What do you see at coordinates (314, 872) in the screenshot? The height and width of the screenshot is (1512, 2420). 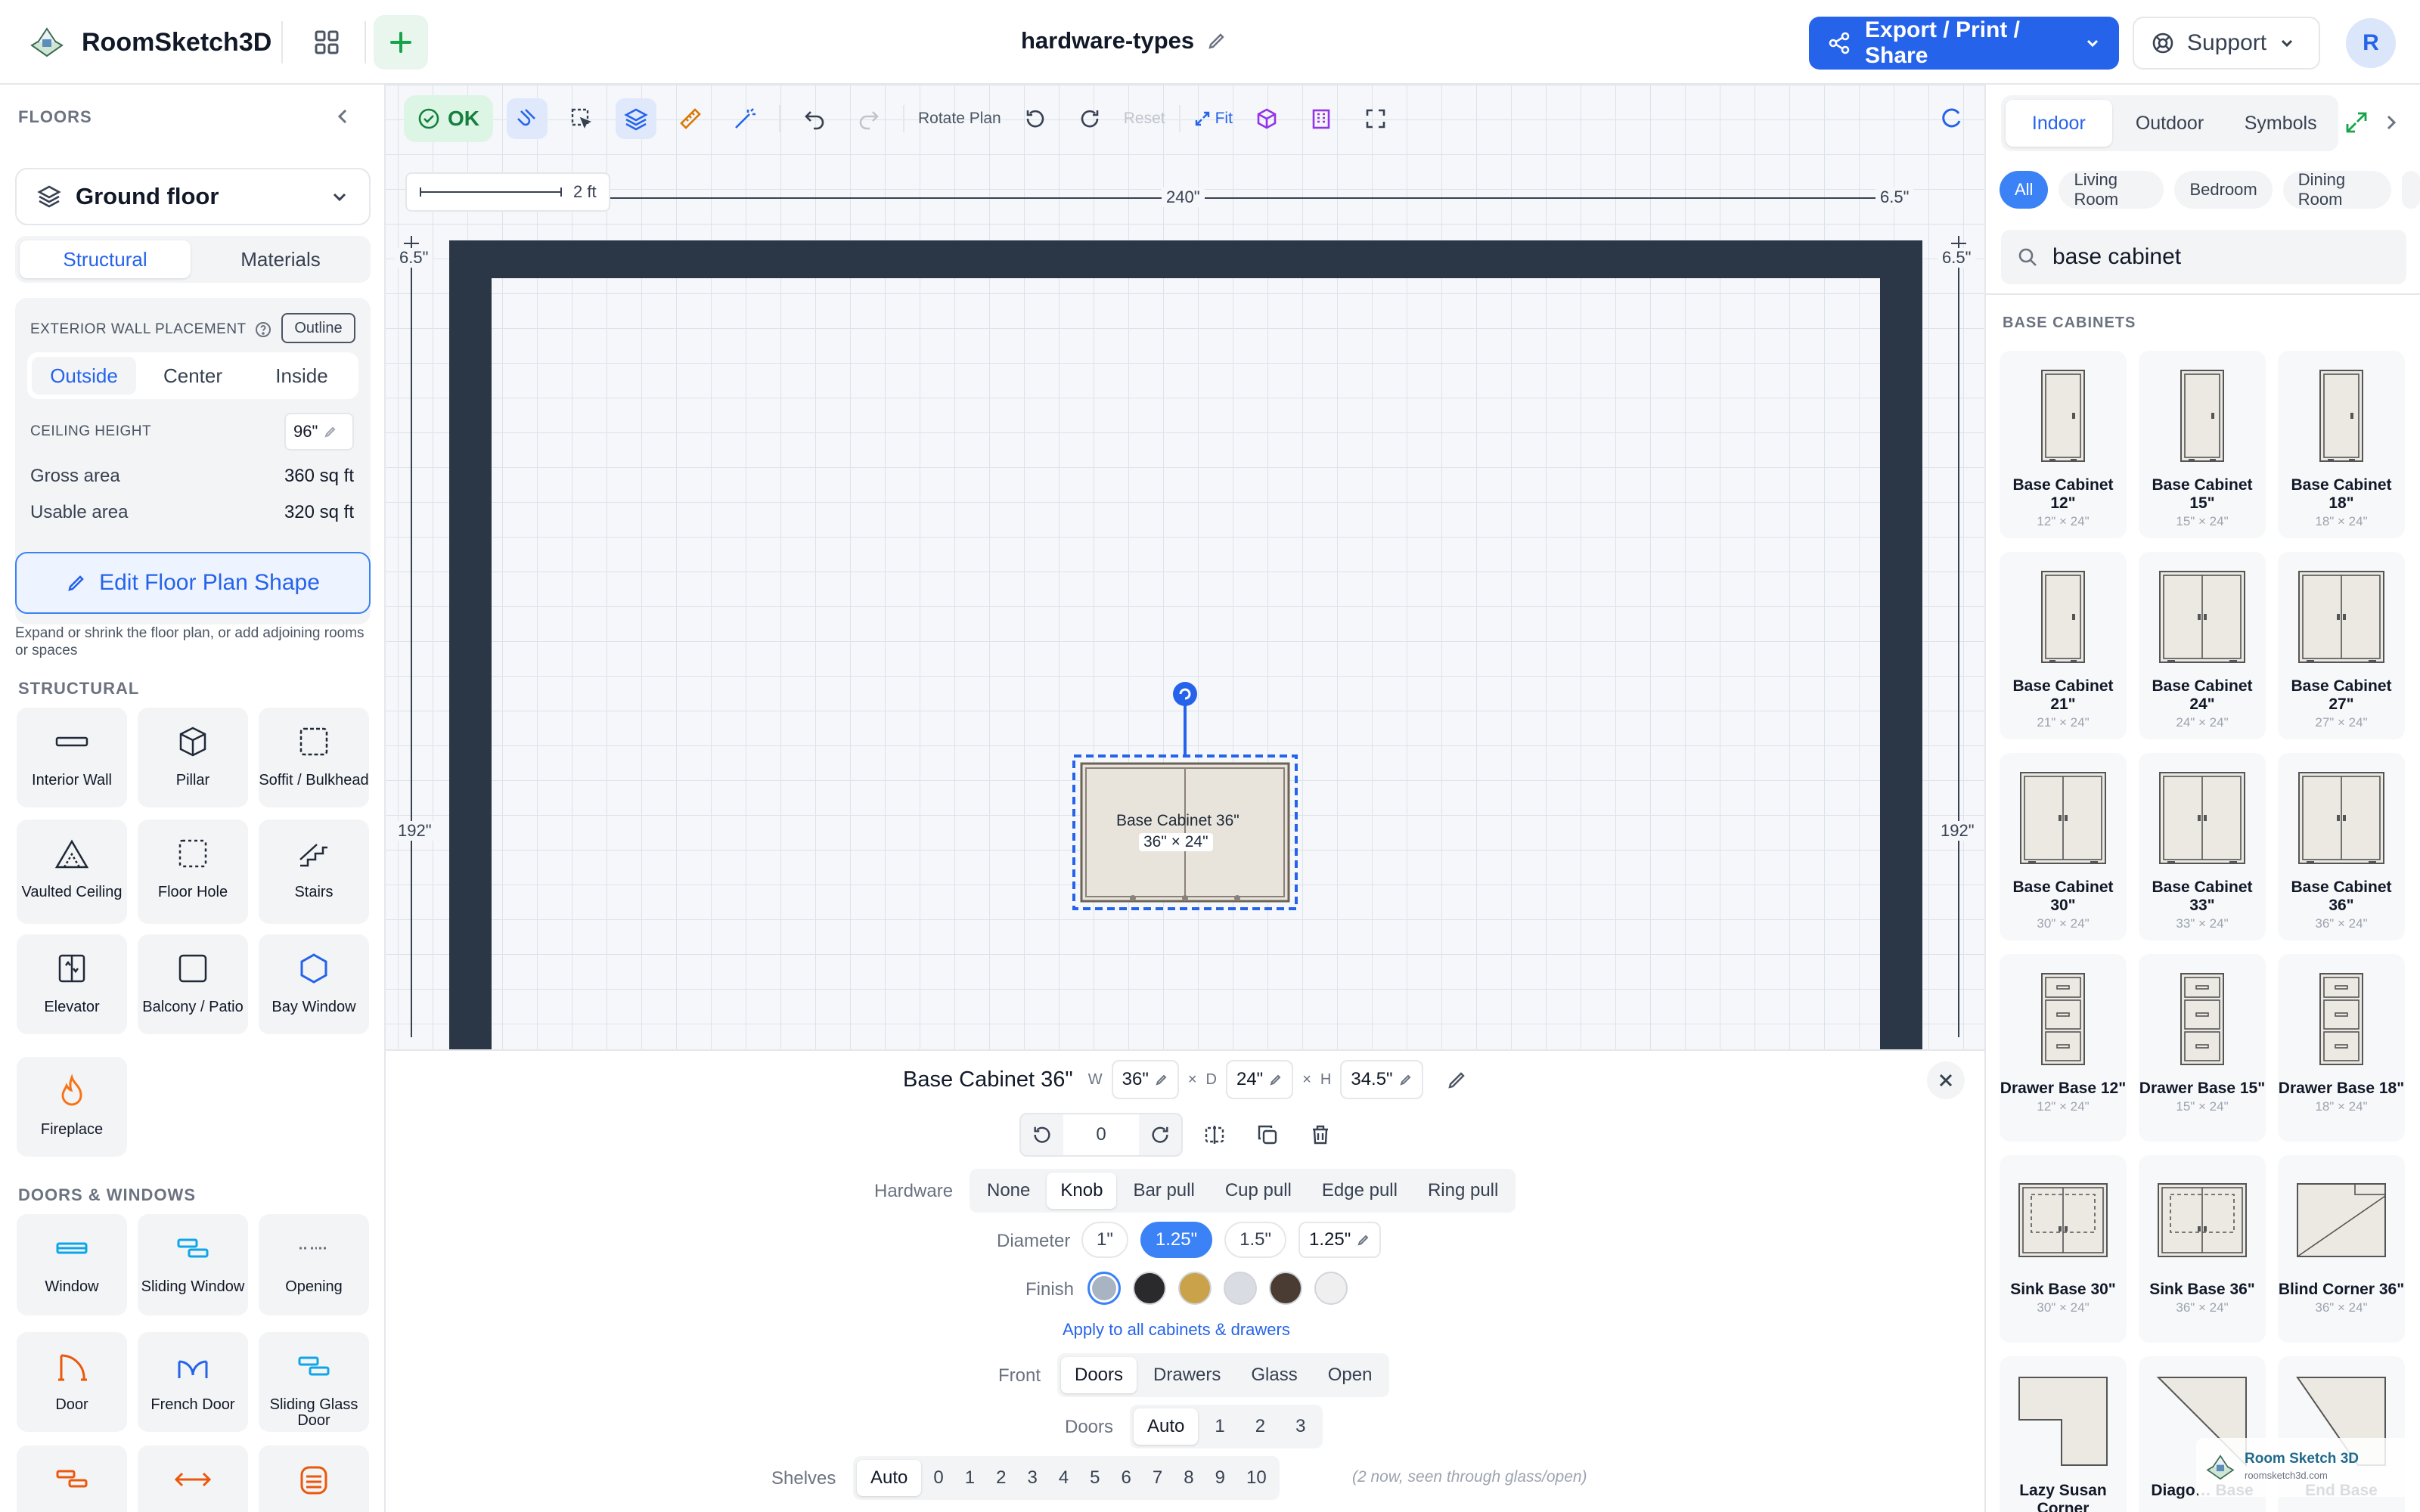 I see `tool-stairs: Stairs` at bounding box center [314, 872].